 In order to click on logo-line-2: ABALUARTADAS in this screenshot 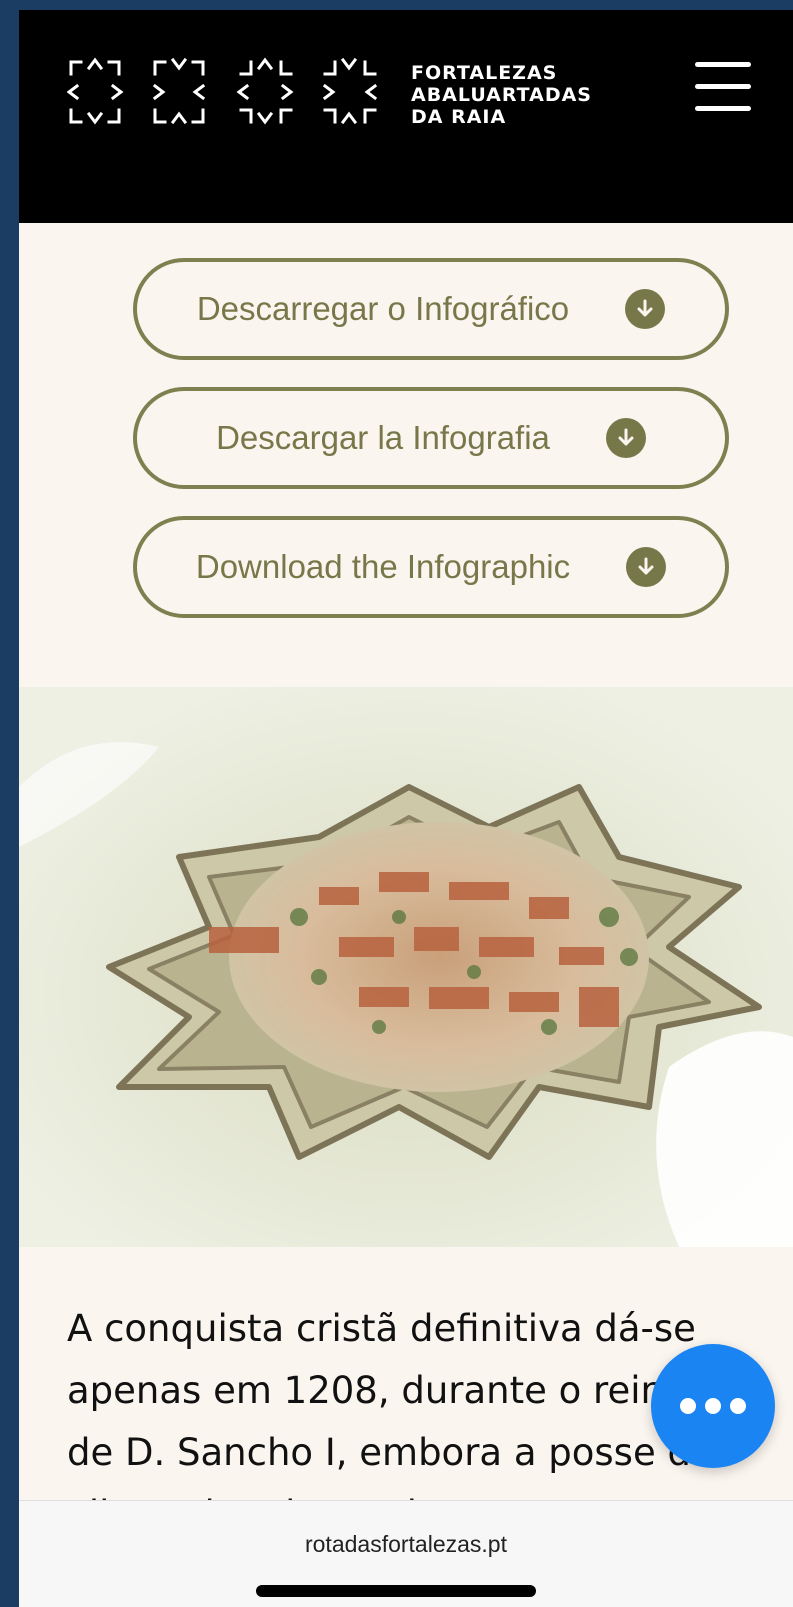, I will do `click(501, 95)`.